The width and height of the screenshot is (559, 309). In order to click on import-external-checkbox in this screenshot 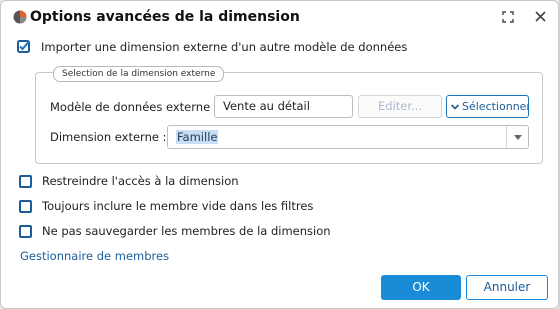, I will do `click(23, 46)`.